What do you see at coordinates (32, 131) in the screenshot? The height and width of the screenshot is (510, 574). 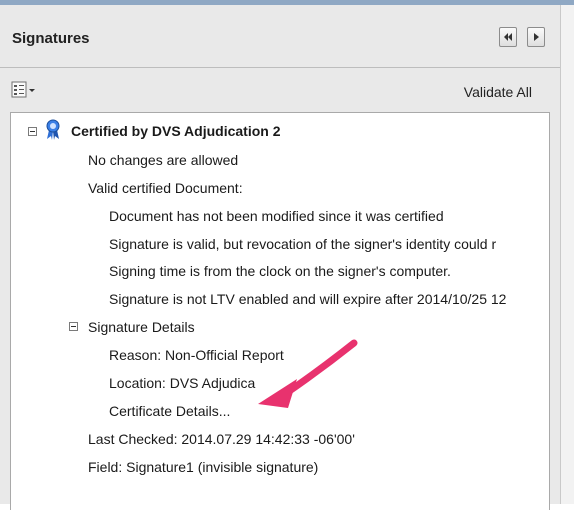 I see `collapse-certified-toggle` at bounding box center [32, 131].